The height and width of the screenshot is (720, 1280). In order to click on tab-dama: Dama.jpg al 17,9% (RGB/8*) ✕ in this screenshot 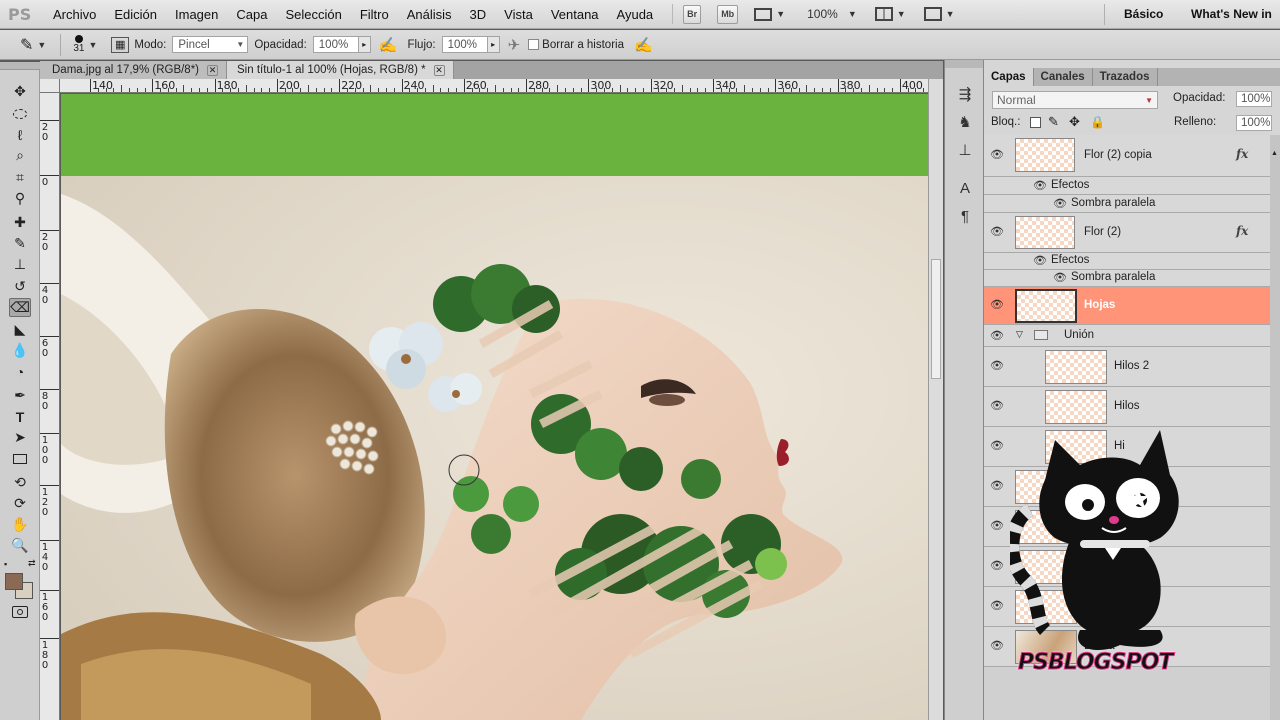, I will do `click(134, 70)`.